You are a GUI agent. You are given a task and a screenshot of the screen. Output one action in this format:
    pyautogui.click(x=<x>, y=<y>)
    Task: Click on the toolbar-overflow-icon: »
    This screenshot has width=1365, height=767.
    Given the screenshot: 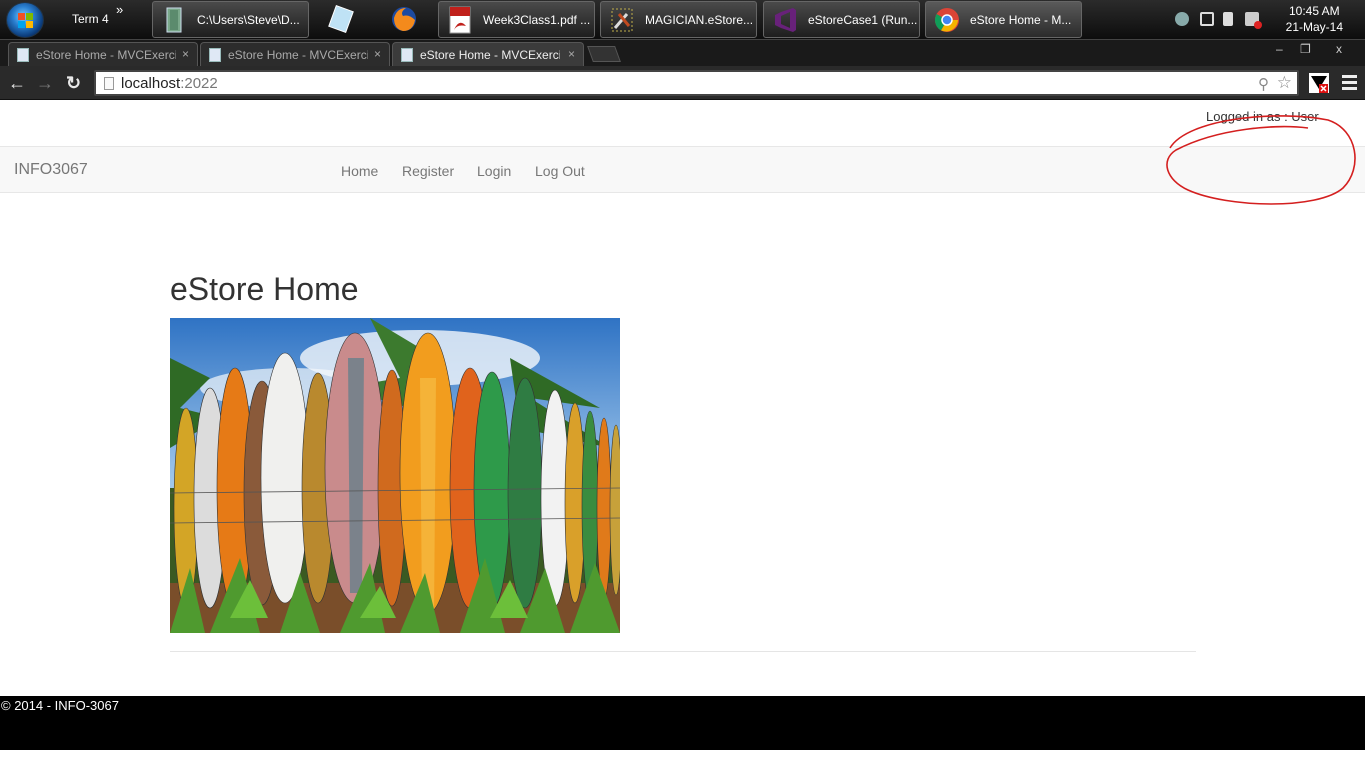 What is the action you would take?
    pyautogui.click(x=119, y=9)
    